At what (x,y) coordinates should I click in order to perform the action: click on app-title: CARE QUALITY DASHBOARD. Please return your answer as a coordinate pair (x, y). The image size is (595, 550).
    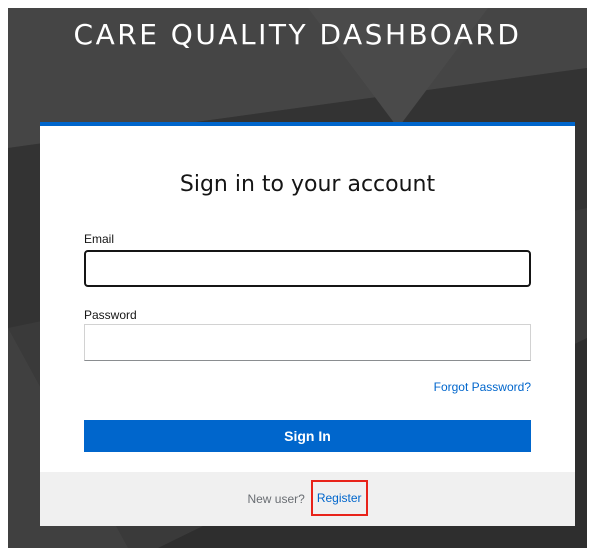
    Looking at the image, I should click on (297, 34).